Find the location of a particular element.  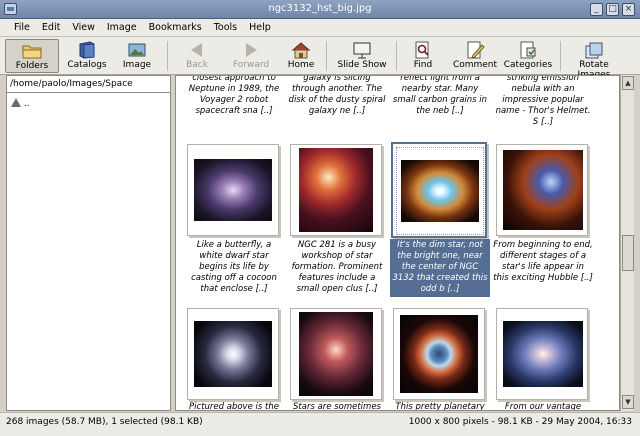

thumbnail-caption: Pictured above is the is located at coordinates (234, 406).